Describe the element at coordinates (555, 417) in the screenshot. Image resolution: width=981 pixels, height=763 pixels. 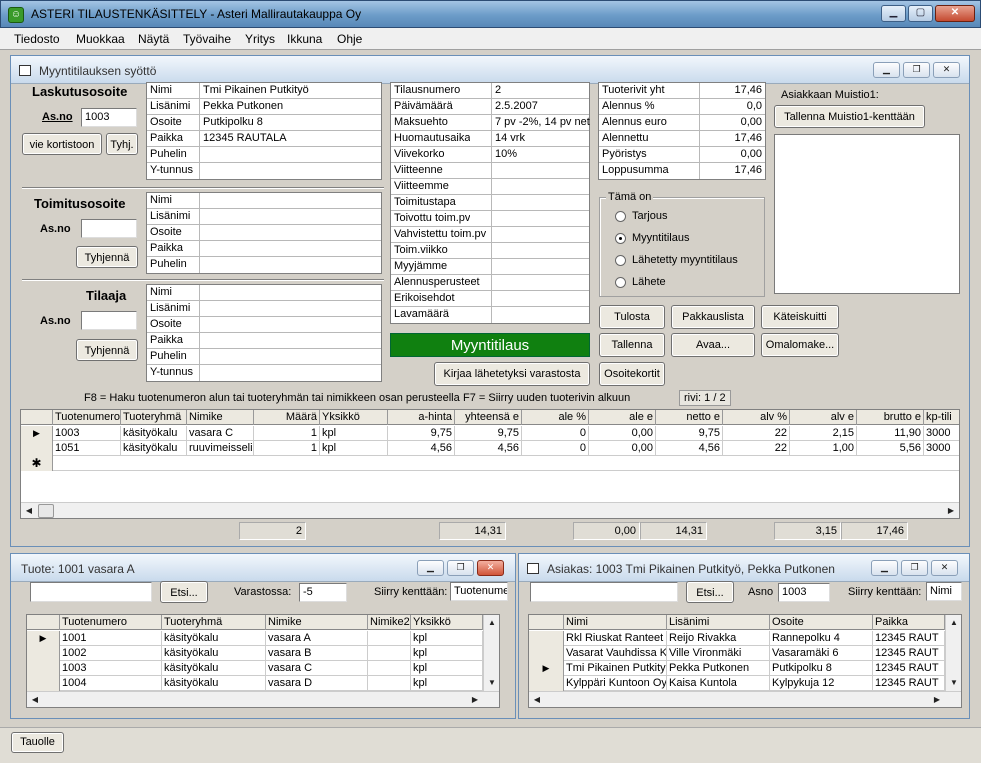
I see `col-ale-pct: ale %` at that location.